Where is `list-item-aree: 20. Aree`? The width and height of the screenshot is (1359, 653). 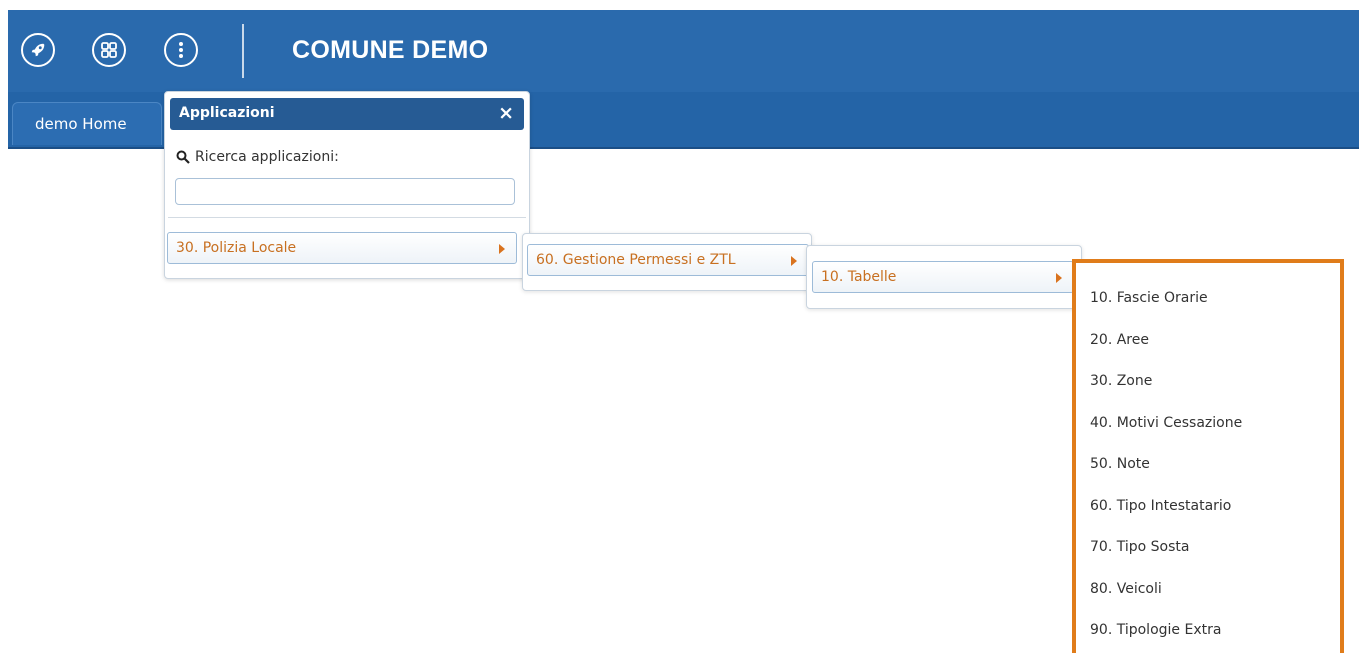
list-item-aree: 20. Aree is located at coordinates (1119, 340).